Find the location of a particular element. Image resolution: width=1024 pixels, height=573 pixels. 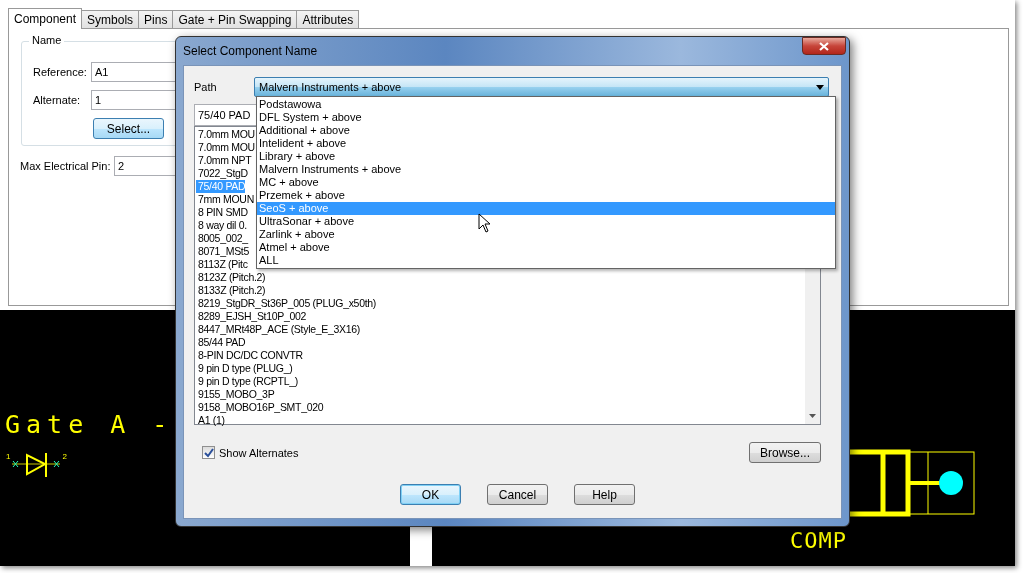

group-title: Name is located at coordinates (47, 40).